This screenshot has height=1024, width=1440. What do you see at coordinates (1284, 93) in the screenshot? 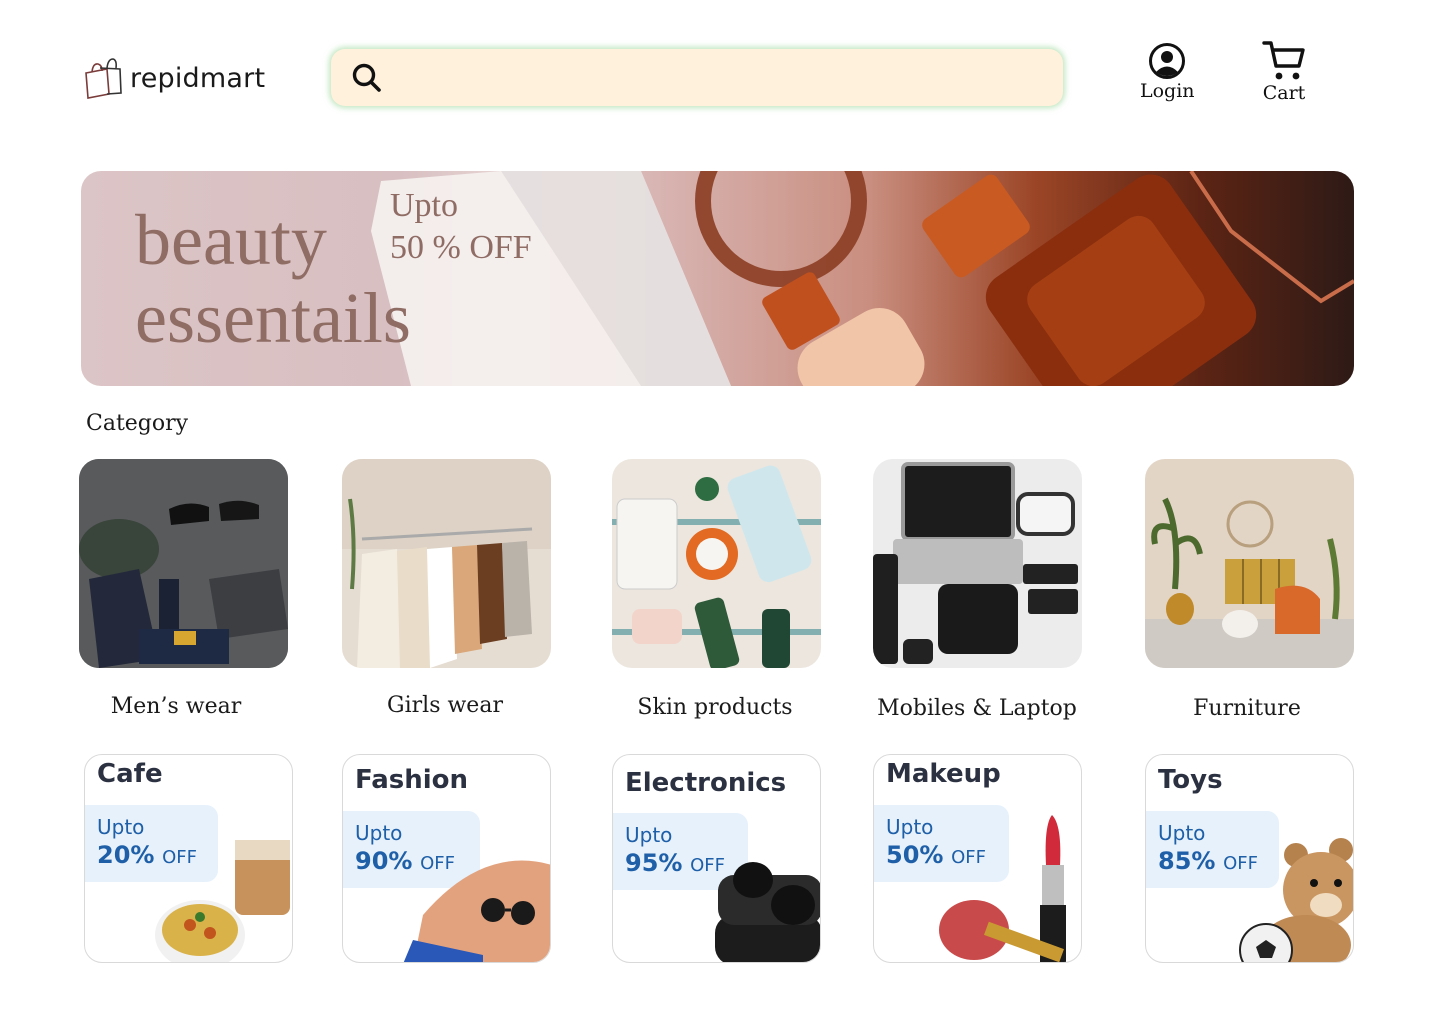
I see `cart-label: Cart` at bounding box center [1284, 93].